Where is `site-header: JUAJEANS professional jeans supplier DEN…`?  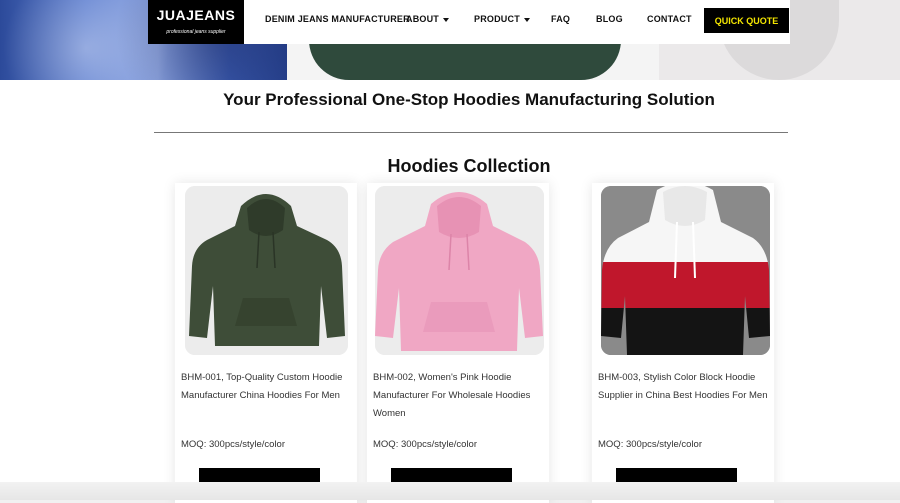 site-header: JUAJEANS professional jeans supplier DEN… is located at coordinates (469, 22).